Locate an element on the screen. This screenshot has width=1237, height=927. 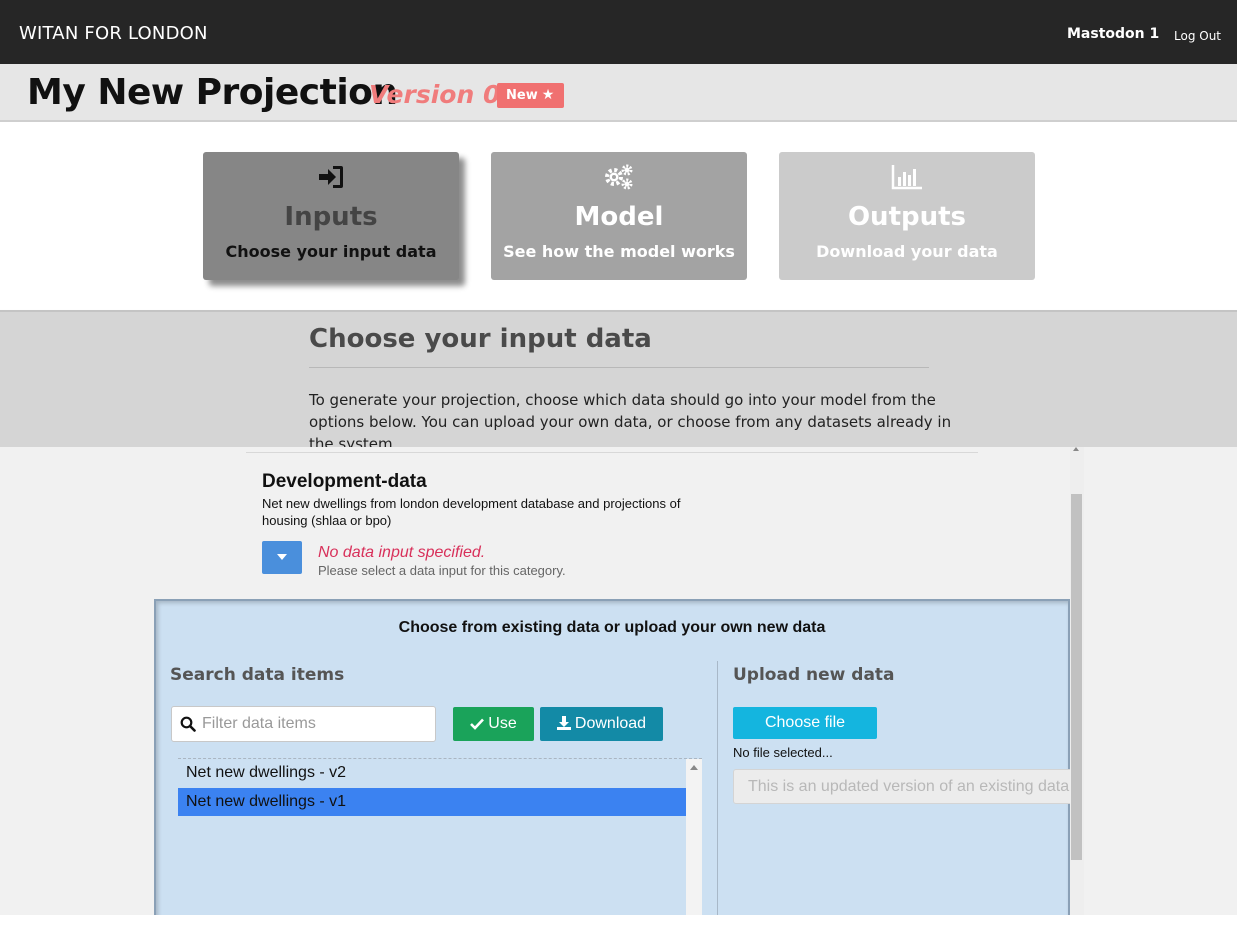
bar-chart-icon is located at coordinates (907, 178).